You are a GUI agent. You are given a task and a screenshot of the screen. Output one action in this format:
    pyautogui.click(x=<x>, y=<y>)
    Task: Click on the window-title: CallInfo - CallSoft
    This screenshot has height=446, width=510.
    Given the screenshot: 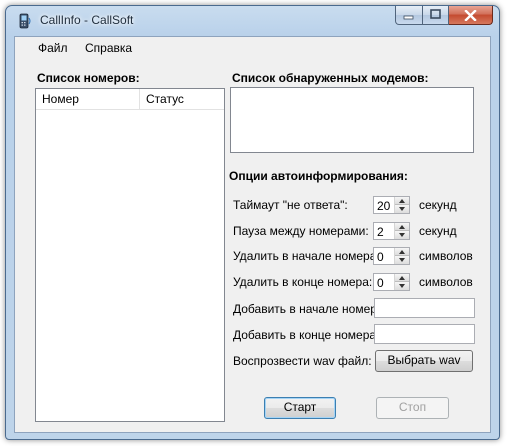 What is the action you would take?
    pyautogui.click(x=87, y=20)
    